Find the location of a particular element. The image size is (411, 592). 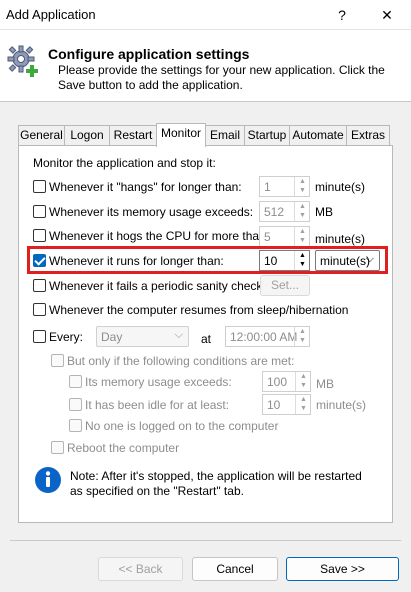

header-title: Configure application settings is located at coordinates (149, 54).